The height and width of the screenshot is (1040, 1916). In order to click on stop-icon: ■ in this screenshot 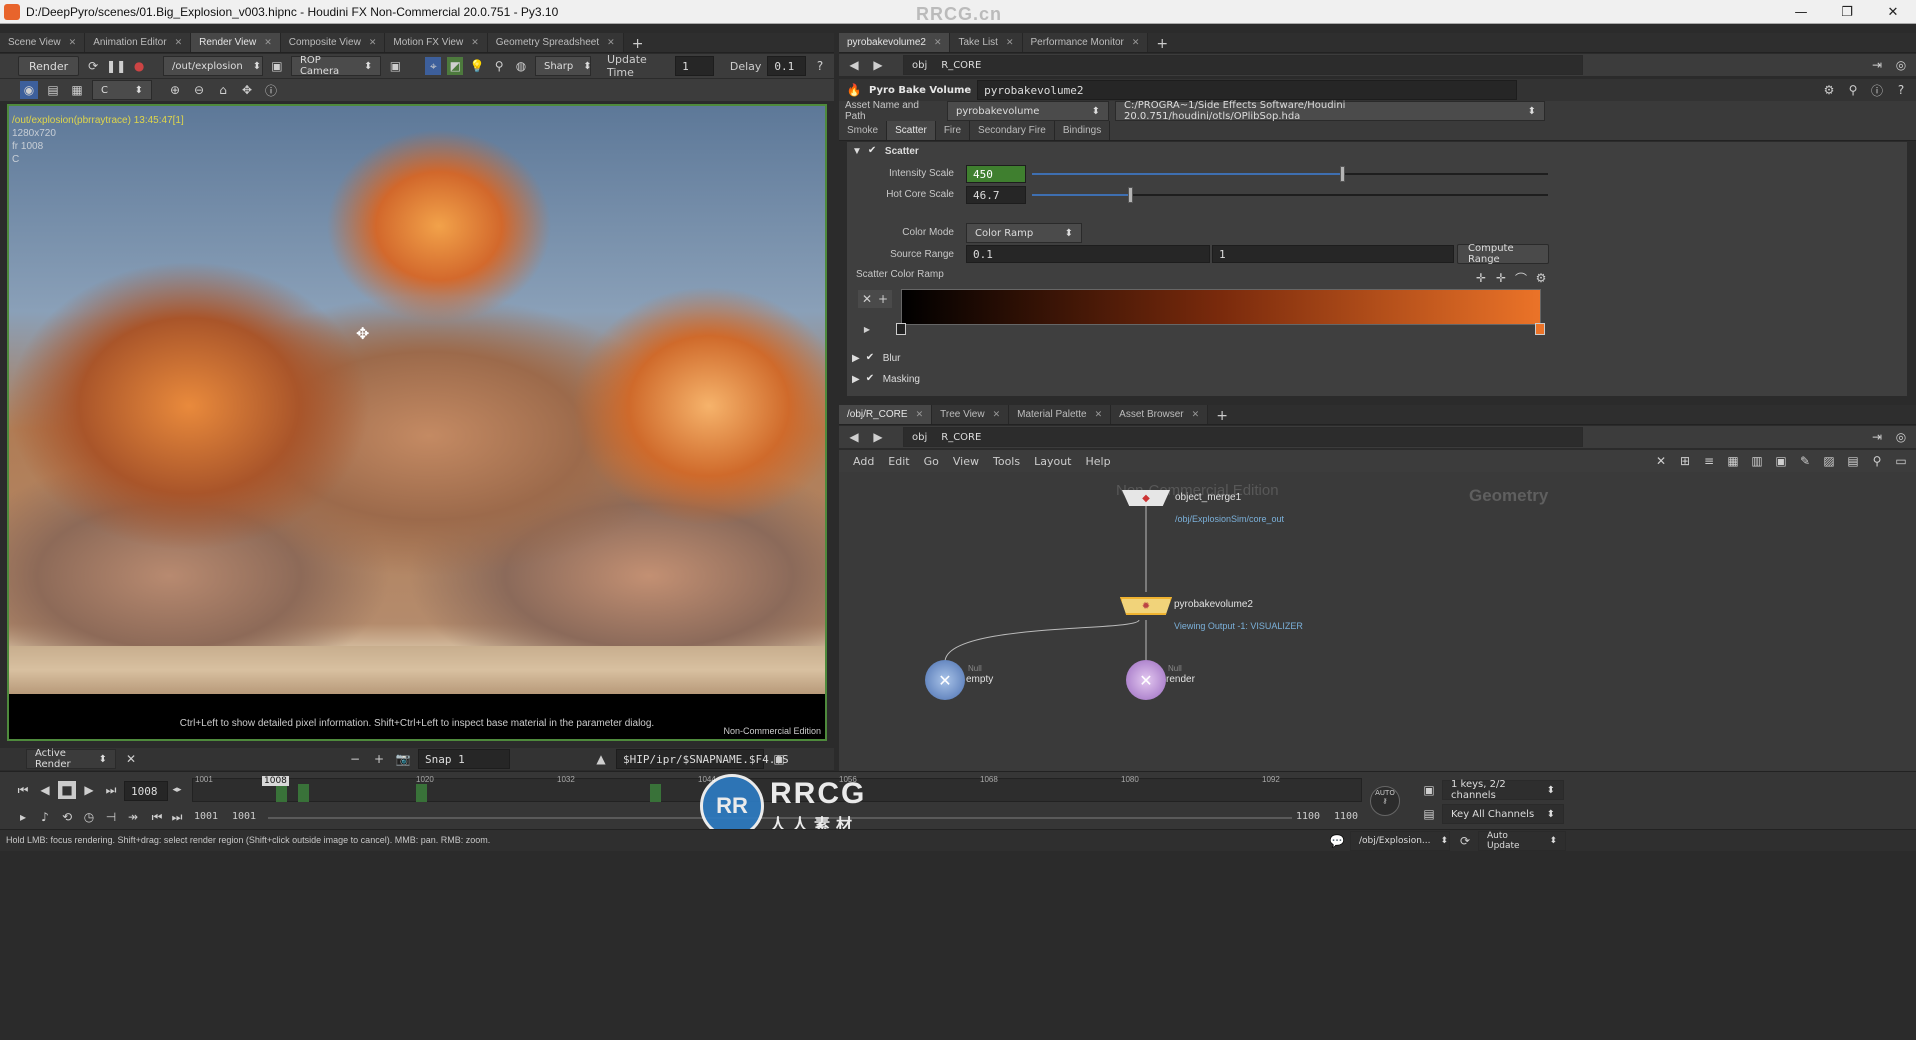, I will do `click(67, 790)`.